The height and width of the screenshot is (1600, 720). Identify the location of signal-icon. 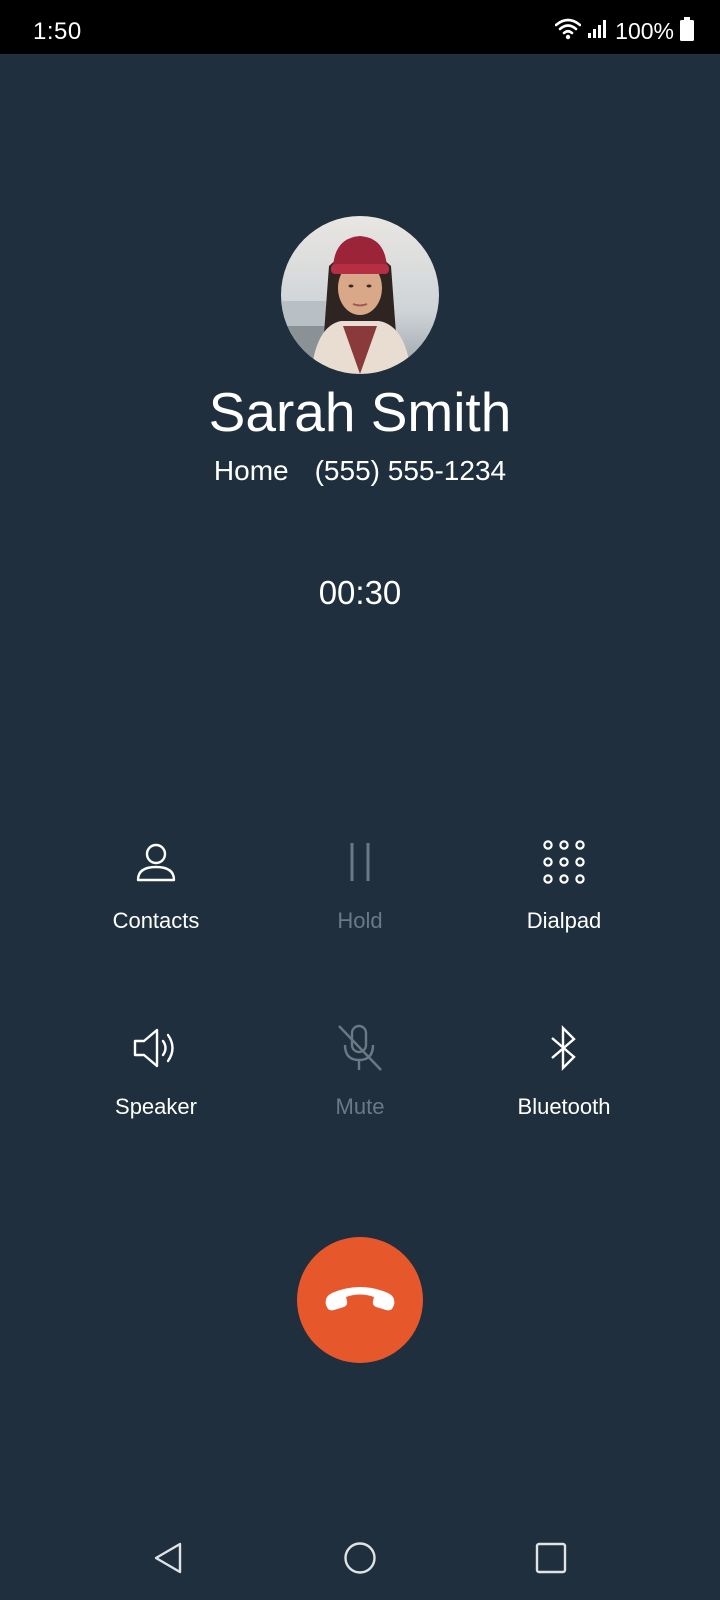
(598, 31).